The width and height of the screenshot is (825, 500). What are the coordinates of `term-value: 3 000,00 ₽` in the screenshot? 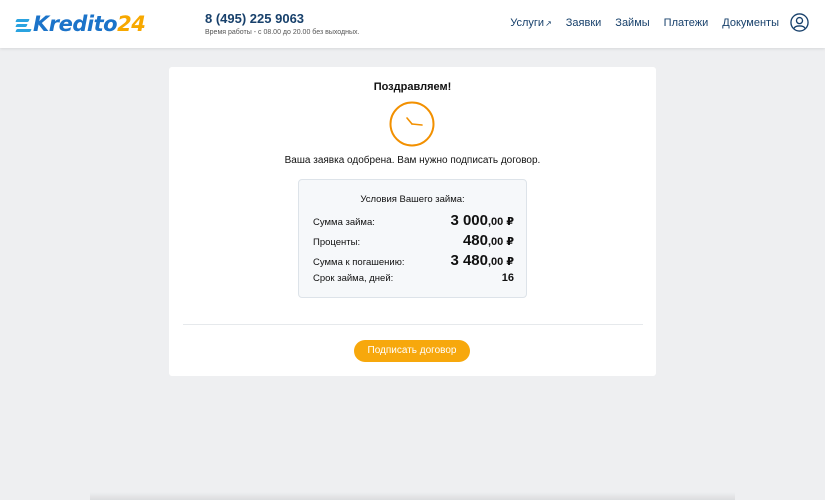 It's located at (482, 221).